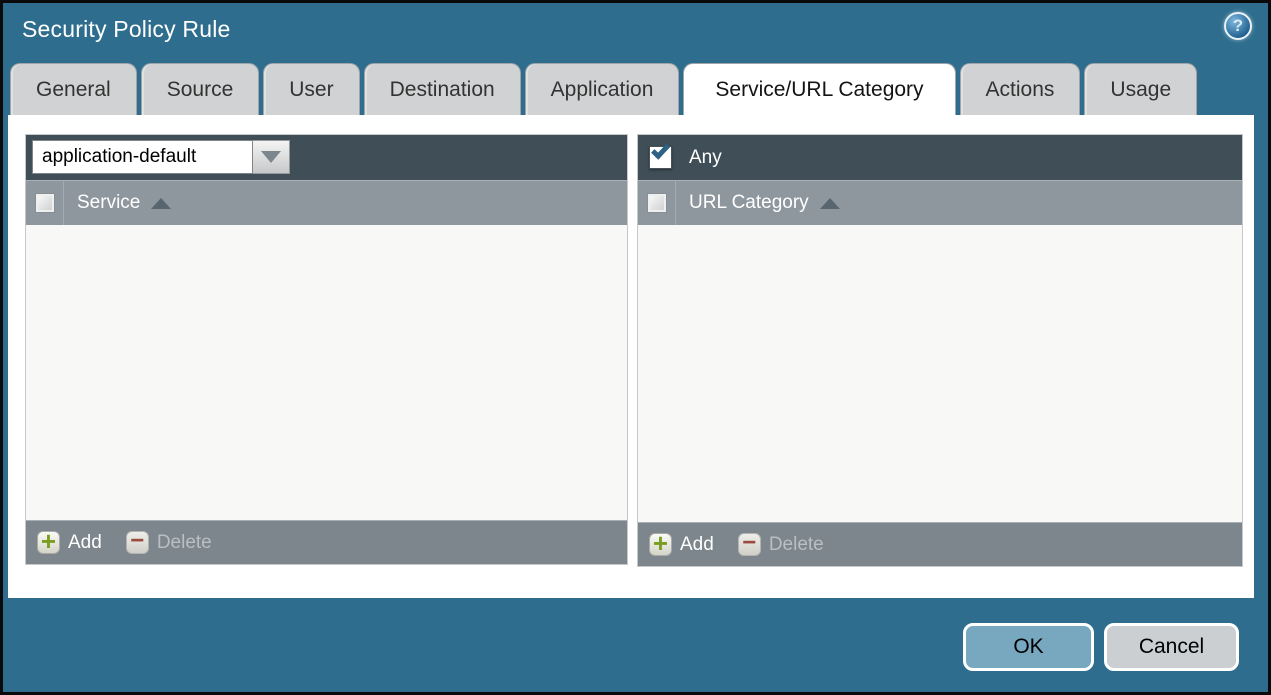 The width and height of the screenshot is (1271, 695). I want to click on service-type-dropdown: application-default, so click(161, 157).